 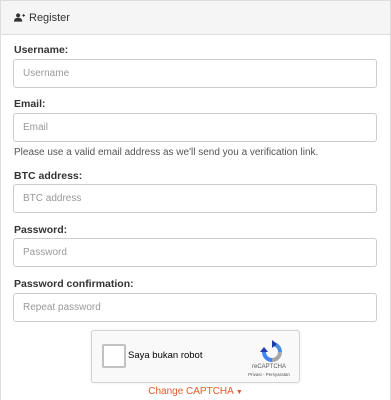 What do you see at coordinates (19, 17) in the screenshot?
I see `user-plus-icon` at bounding box center [19, 17].